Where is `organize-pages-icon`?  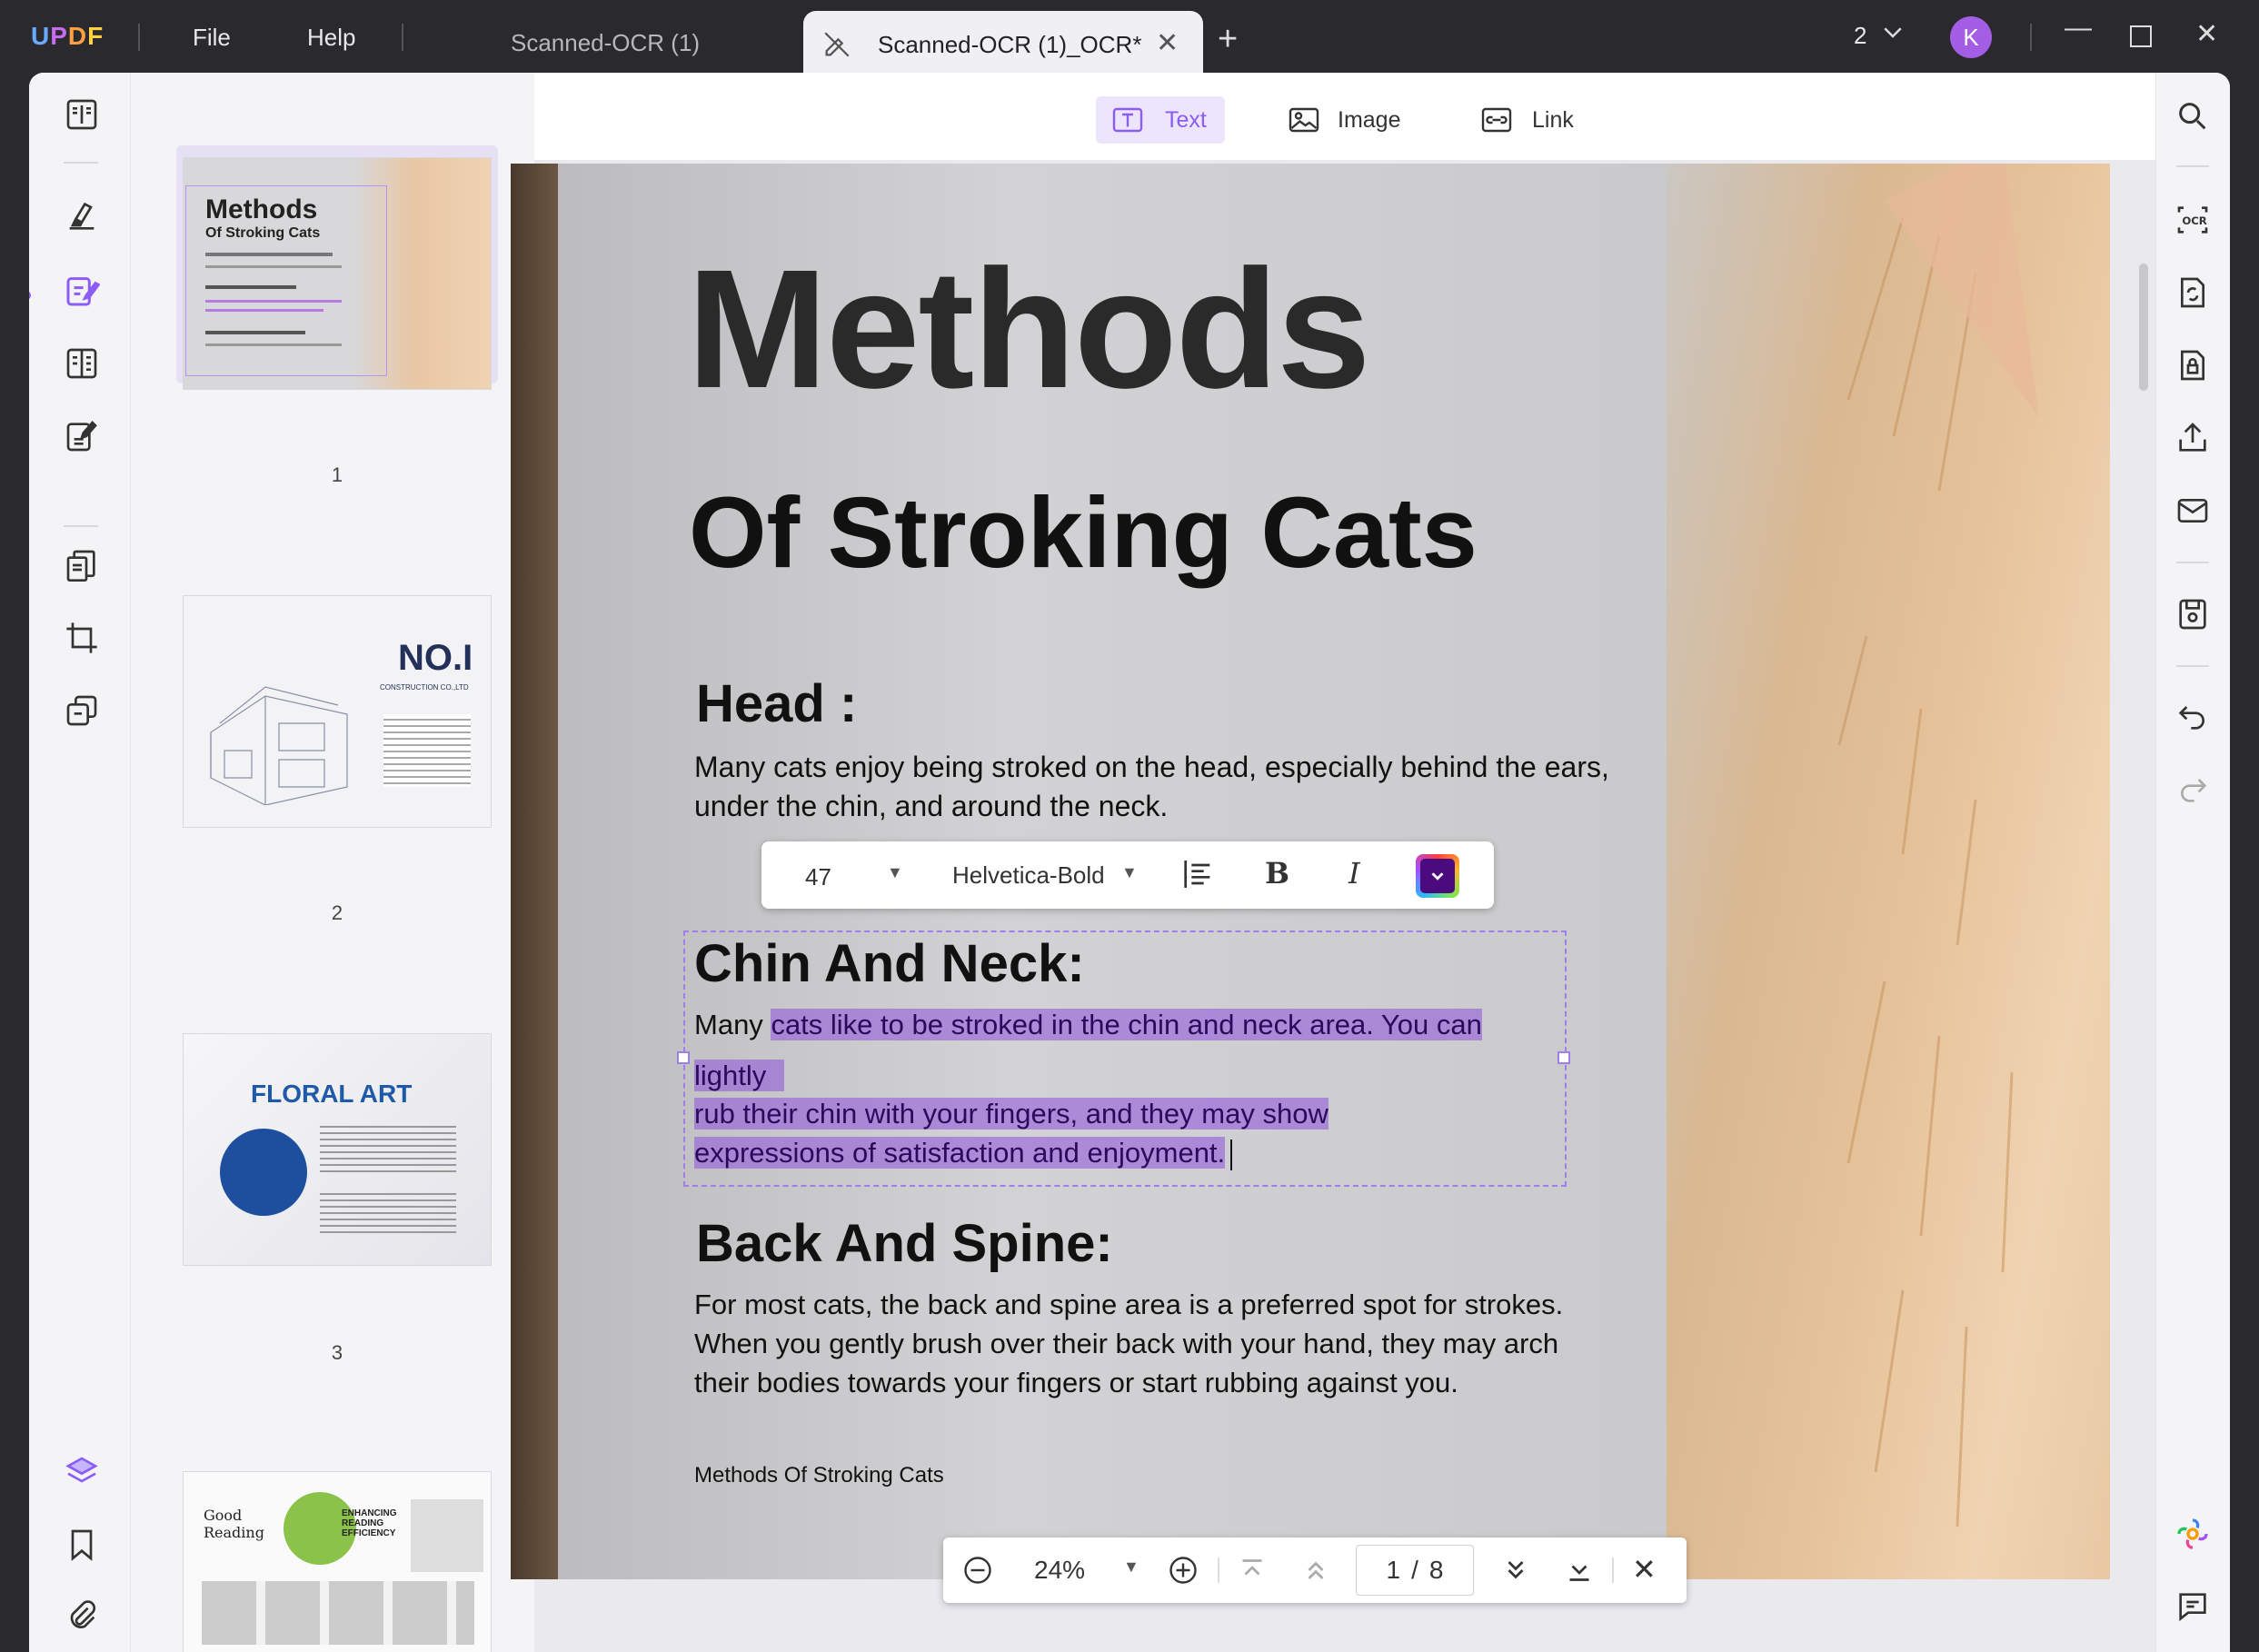 organize-pages-icon is located at coordinates (82, 565).